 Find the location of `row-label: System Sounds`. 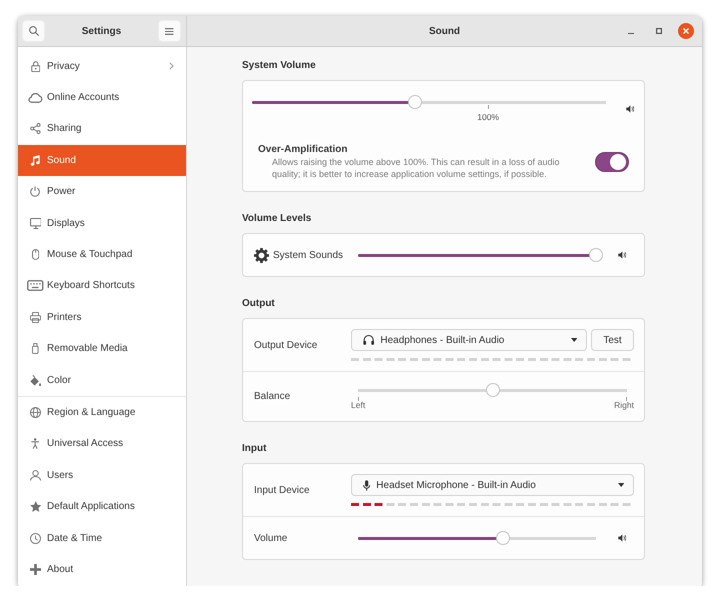

row-label: System Sounds is located at coordinates (308, 255).